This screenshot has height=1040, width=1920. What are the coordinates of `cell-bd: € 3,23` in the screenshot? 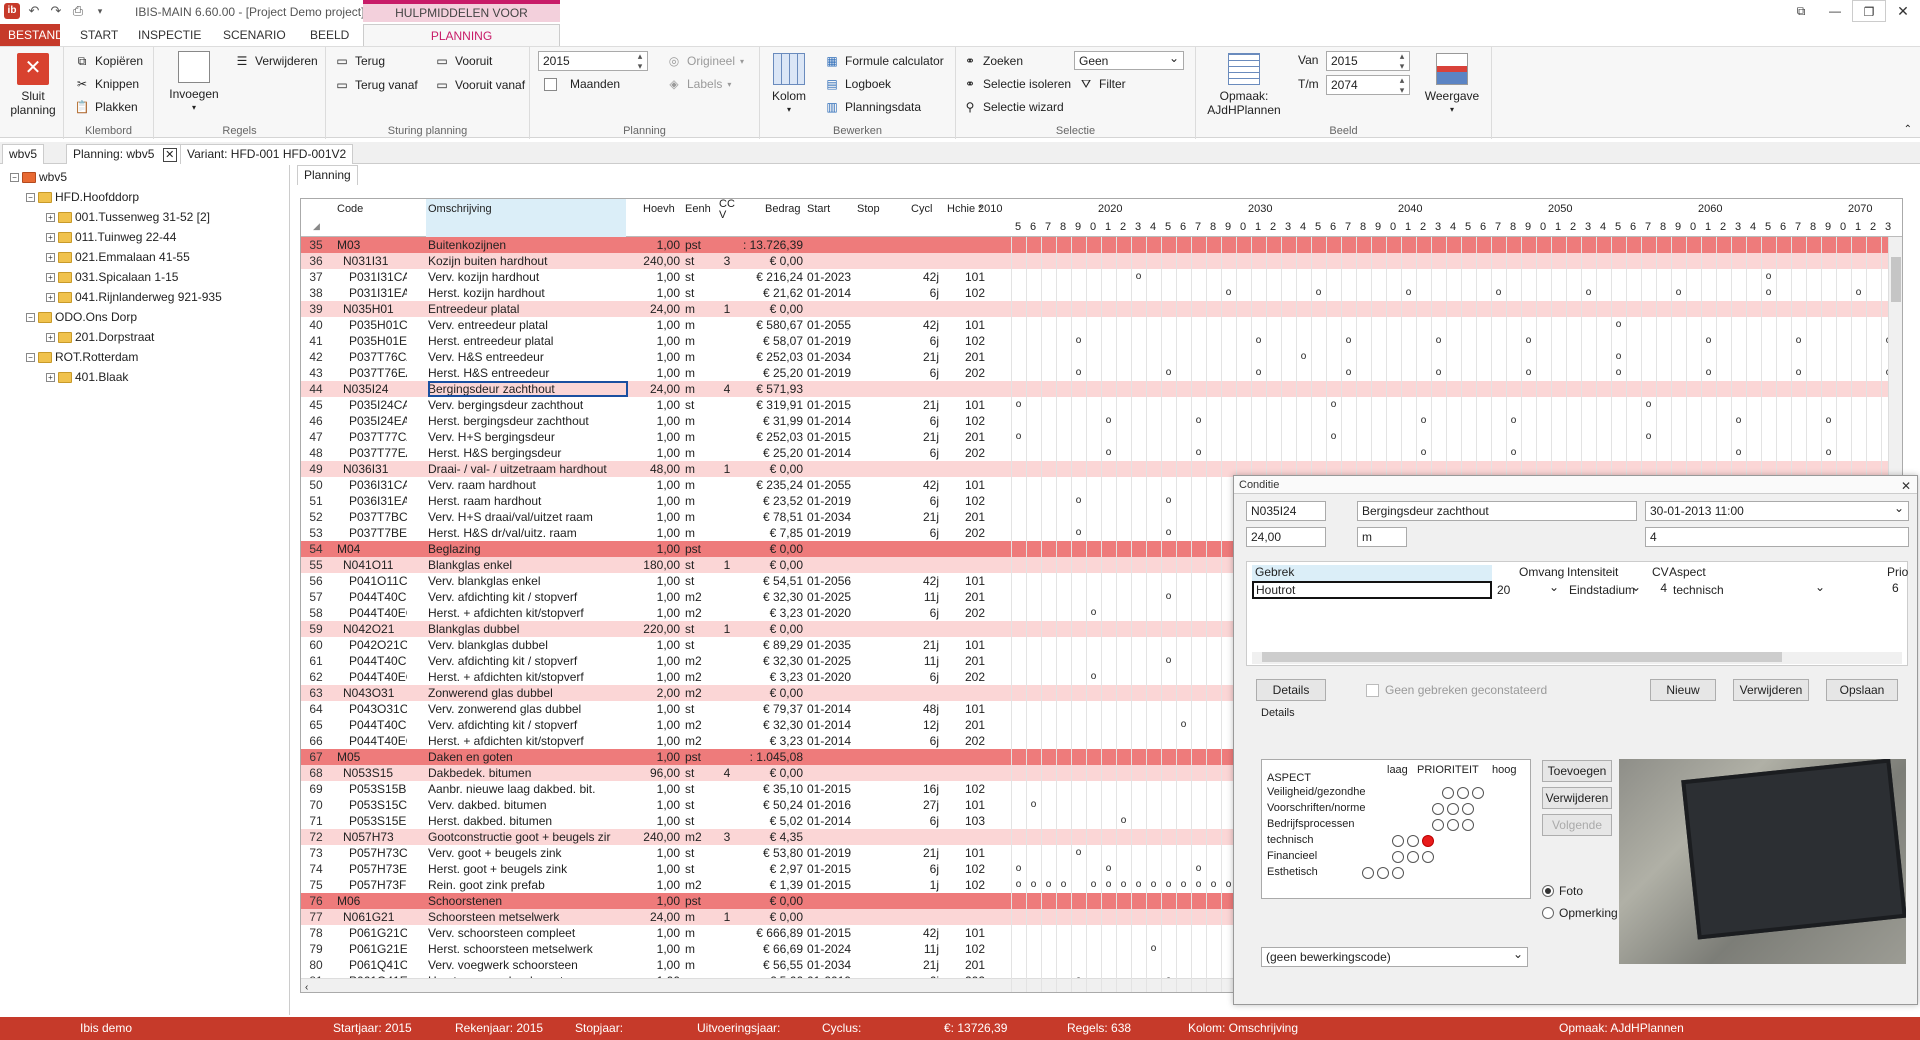 It's located at (770, 613).